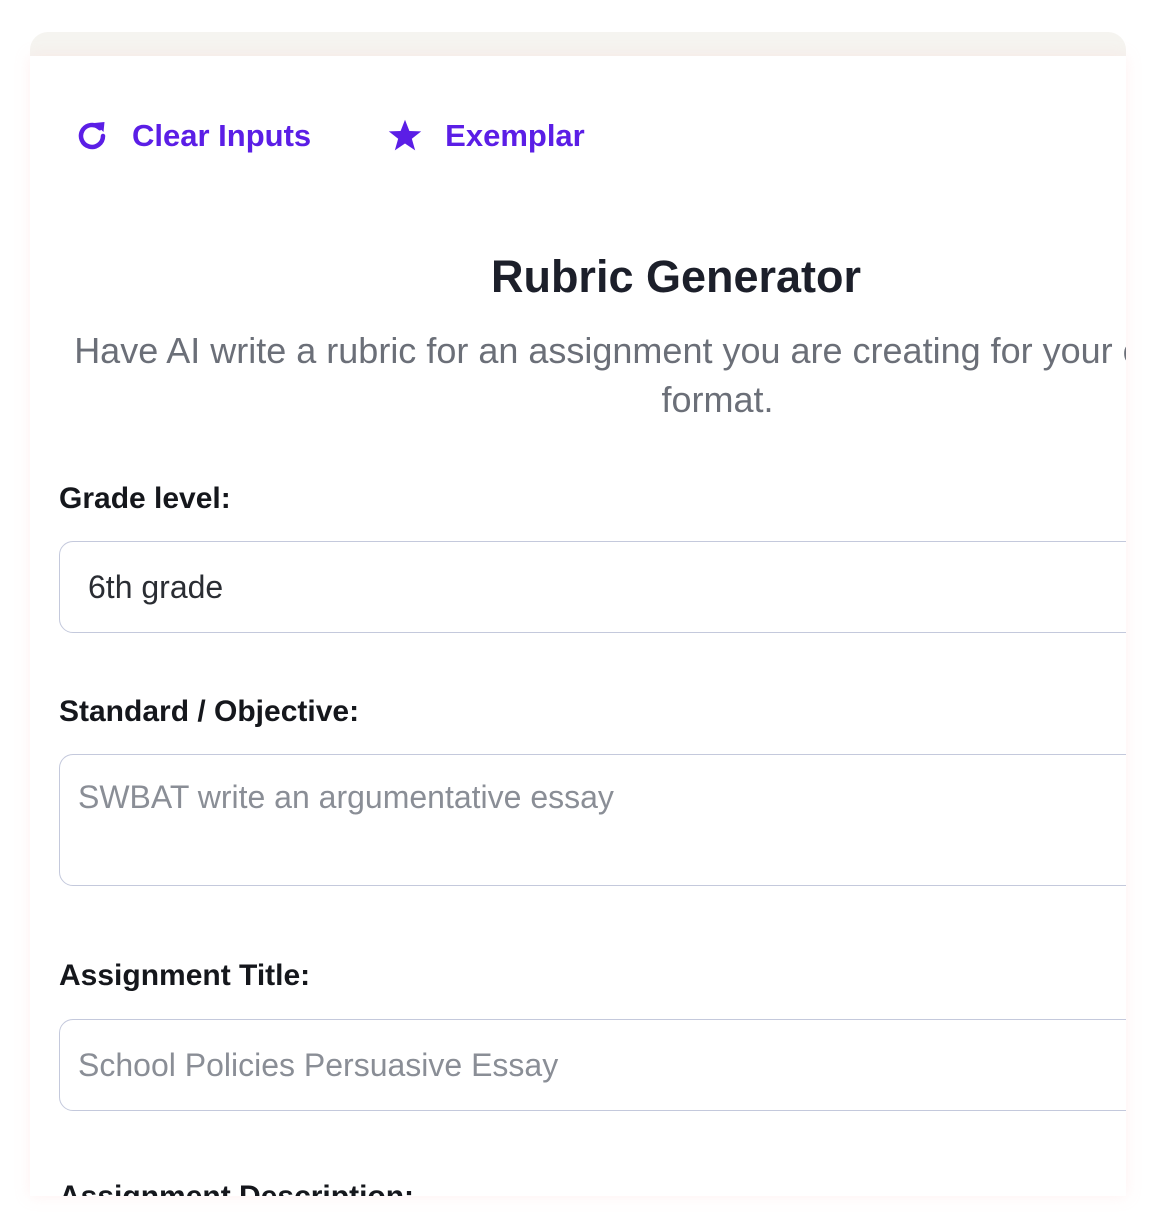 The image size is (1156, 1228). What do you see at coordinates (515, 135) in the screenshot?
I see `exemplar-label: Exemplar` at bounding box center [515, 135].